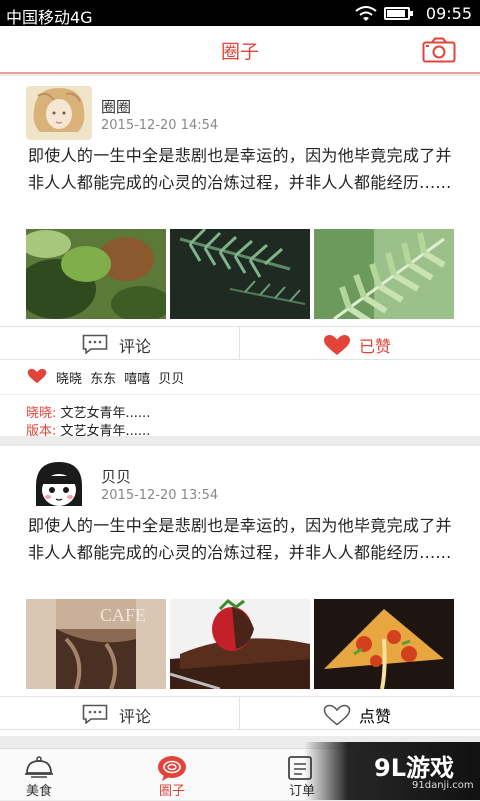 Image resolution: width=480 pixels, height=801 pixels. Describe the element at coordinates (337, 345) in the screenshot. I see `heart-filled-icon` at that location.